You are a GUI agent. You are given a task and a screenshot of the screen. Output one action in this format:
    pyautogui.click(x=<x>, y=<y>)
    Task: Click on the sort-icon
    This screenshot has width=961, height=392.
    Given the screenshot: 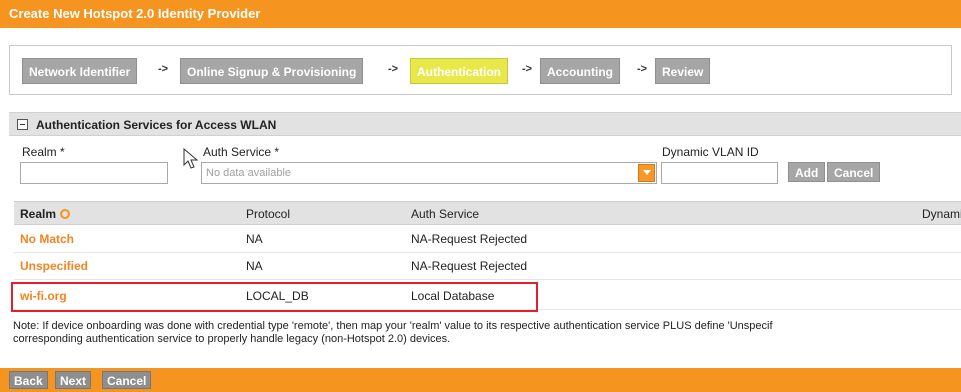 What is the action you would take?
    pyautogui.click(x=65, y=214)
    